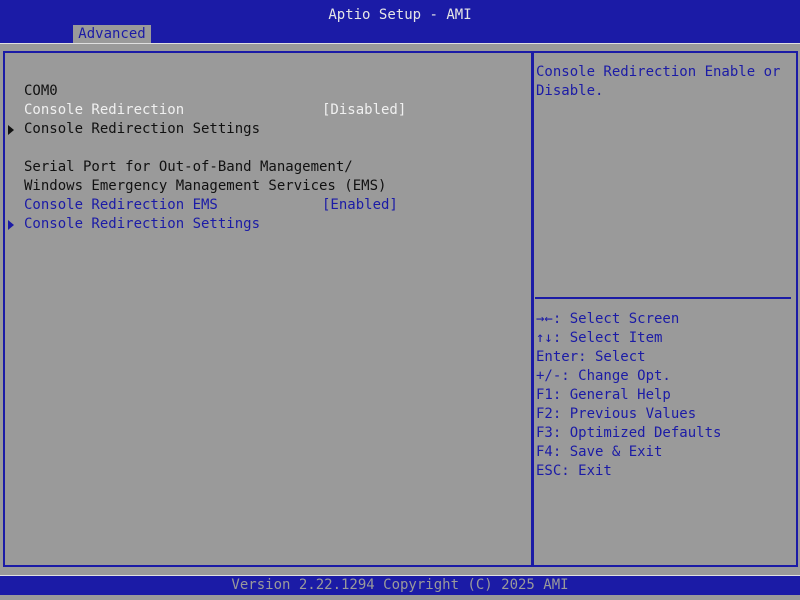 This screenshot has width=800, height=600. What do you see at coordinates (591, 357) in the screenshot?
I see `key-hint-enter: Enter: Select` at bounding box center [591, 357].